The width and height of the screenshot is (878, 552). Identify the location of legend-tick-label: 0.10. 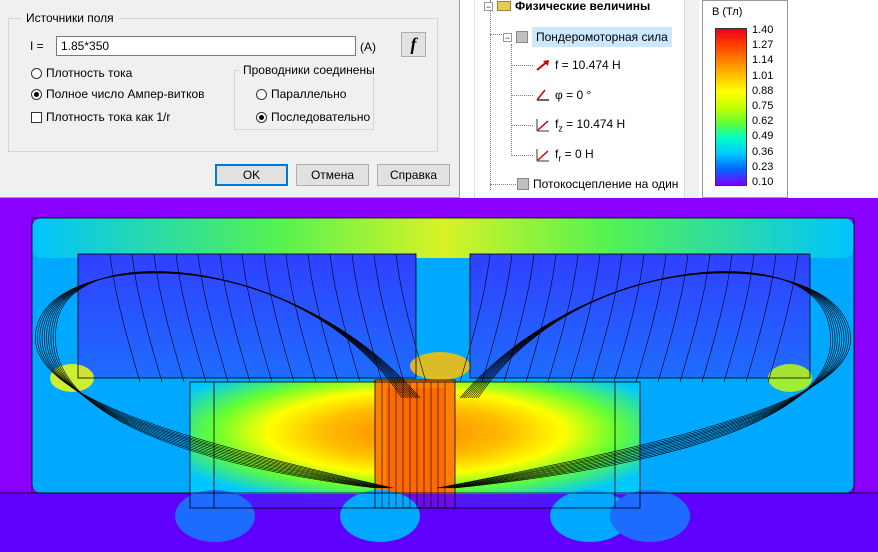
(763, 182).